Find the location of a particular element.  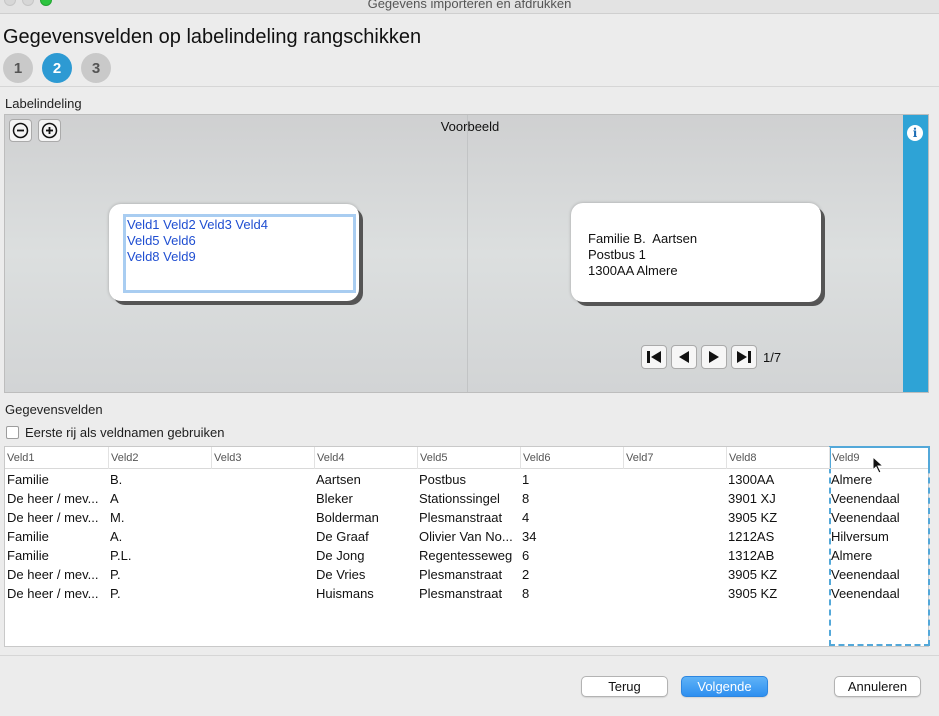

table-cell: 4 is located at coordinates (526, 517).